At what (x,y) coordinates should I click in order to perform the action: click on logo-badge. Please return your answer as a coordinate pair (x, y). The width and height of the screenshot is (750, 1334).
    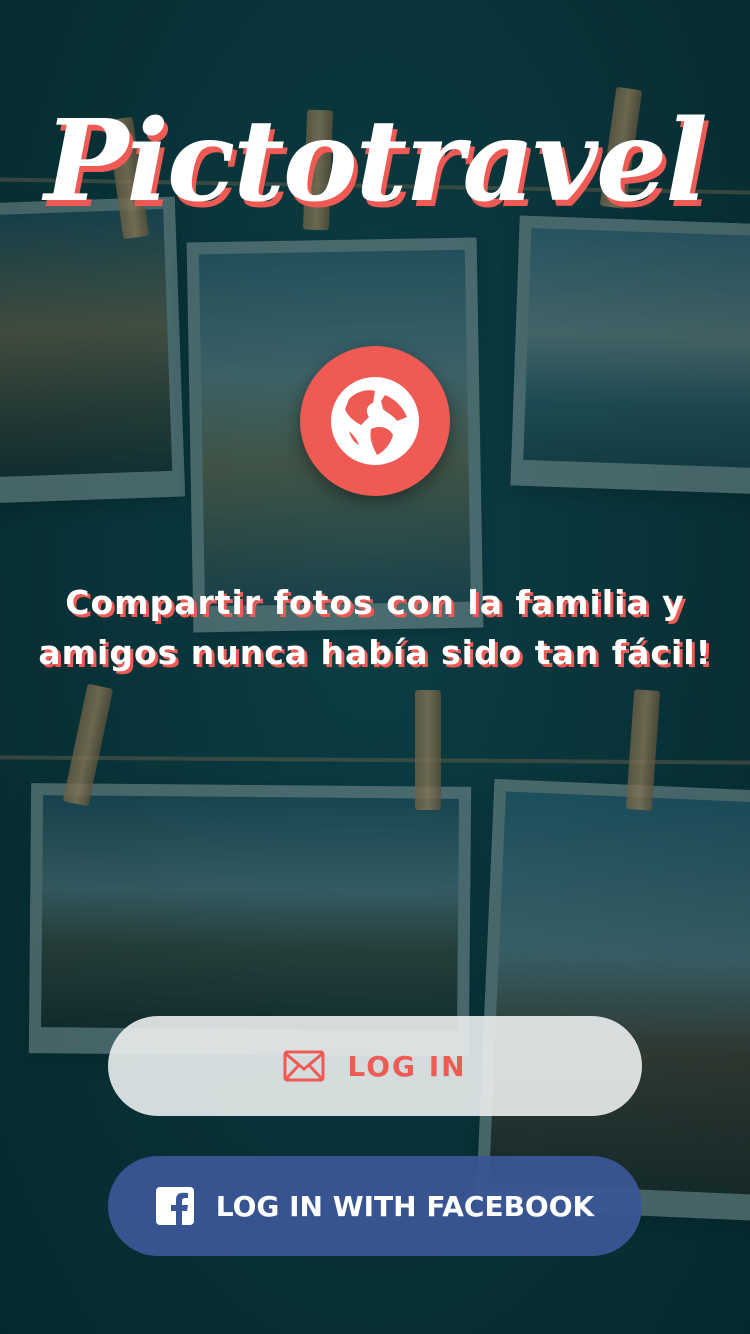
    Looking at the image, I should click on (375, 421).